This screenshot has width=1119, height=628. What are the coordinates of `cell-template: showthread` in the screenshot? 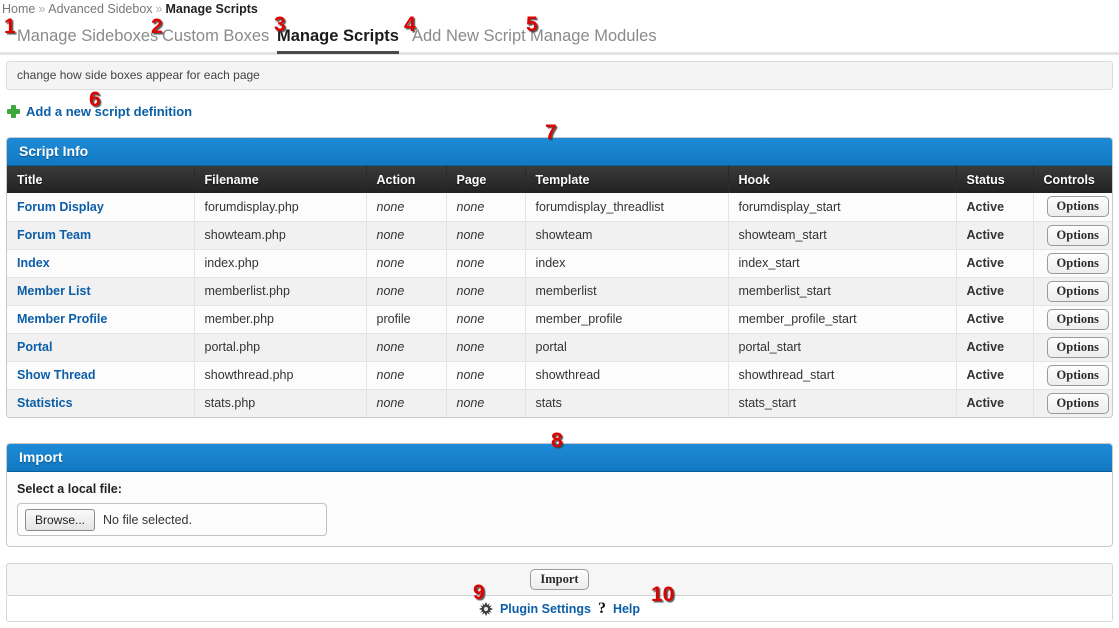 It's located at (627, 374).